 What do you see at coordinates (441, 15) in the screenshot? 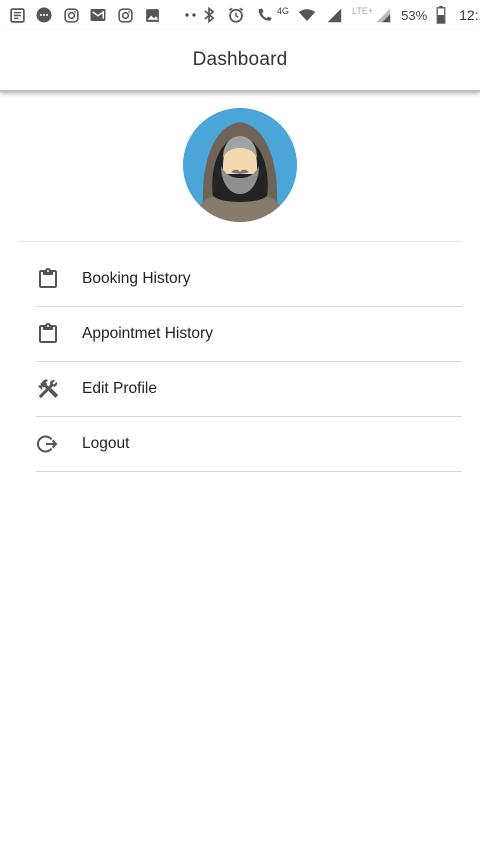
I see `battery-icon` at bounding box center [441, 15].